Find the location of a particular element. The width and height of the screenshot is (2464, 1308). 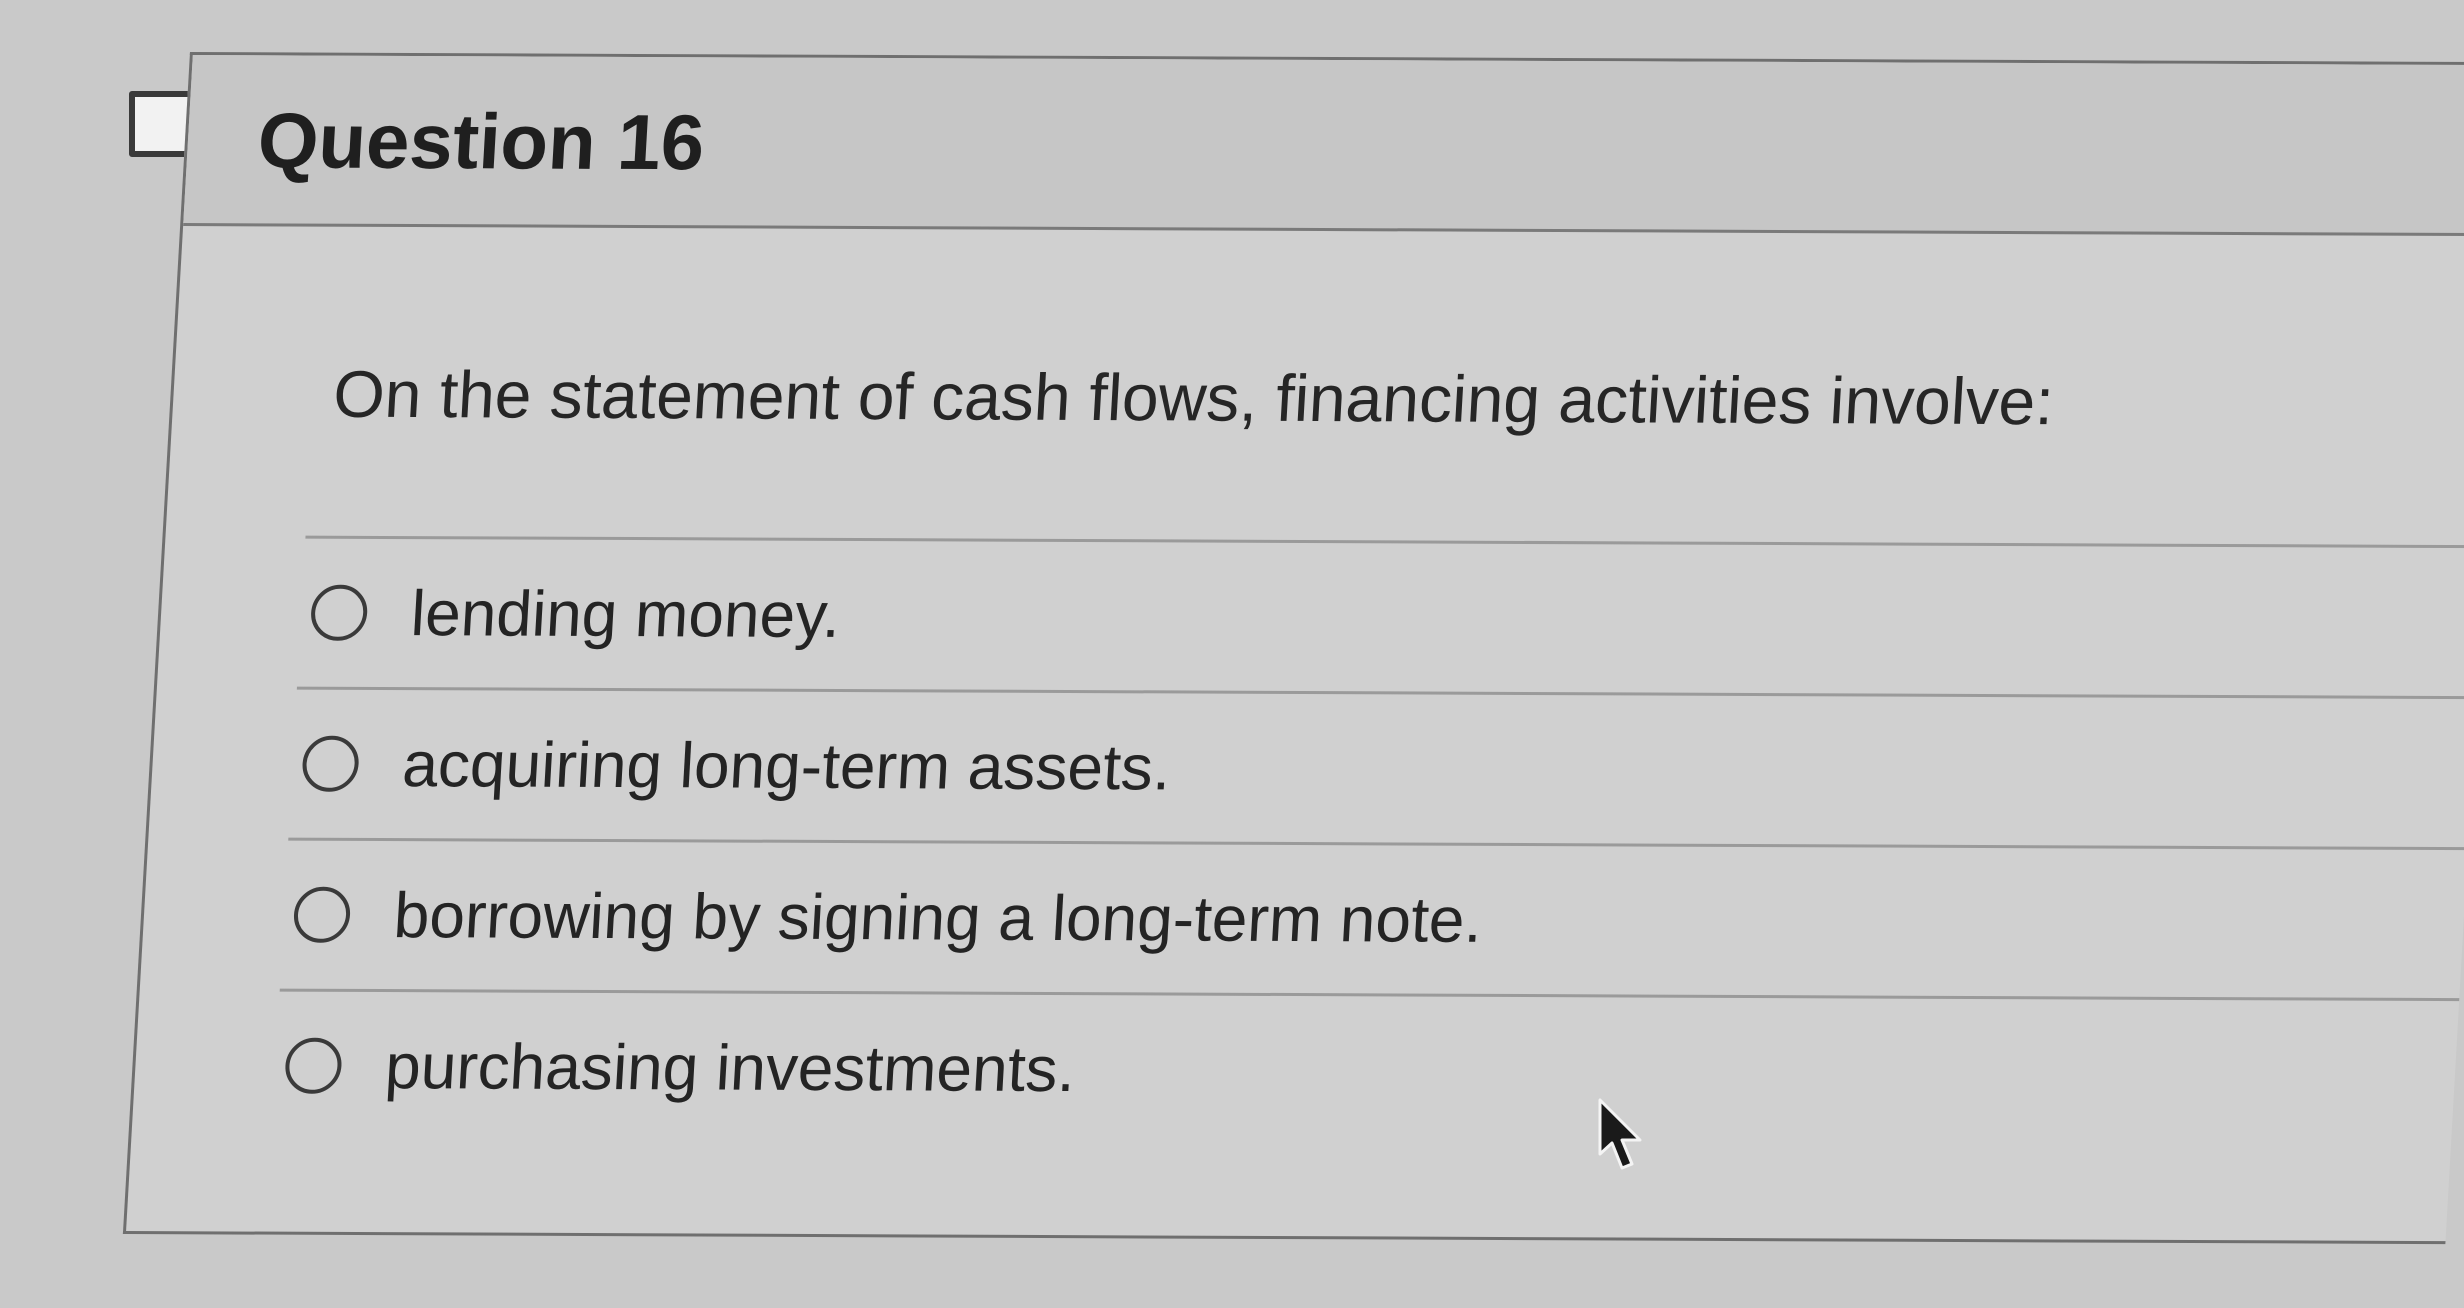

mouse-pointer-icon is located at coordinates (1621, 1136).